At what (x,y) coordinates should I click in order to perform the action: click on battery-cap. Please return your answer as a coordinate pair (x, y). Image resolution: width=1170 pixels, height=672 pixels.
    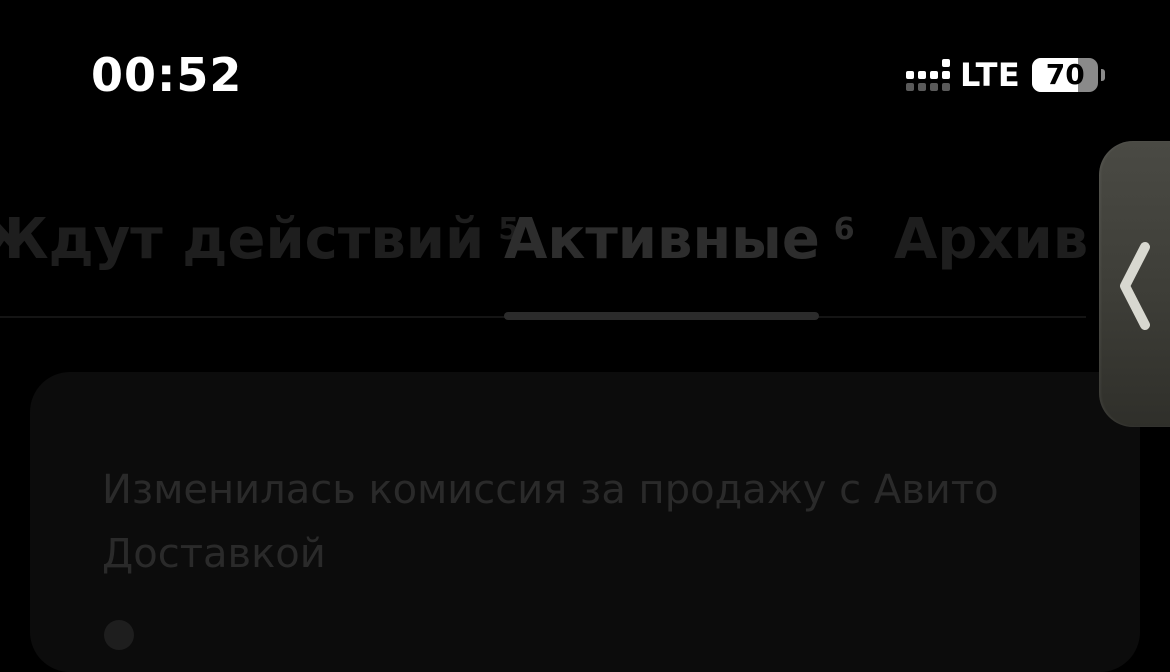
    Looking at the image, I should click on (1103, 75).